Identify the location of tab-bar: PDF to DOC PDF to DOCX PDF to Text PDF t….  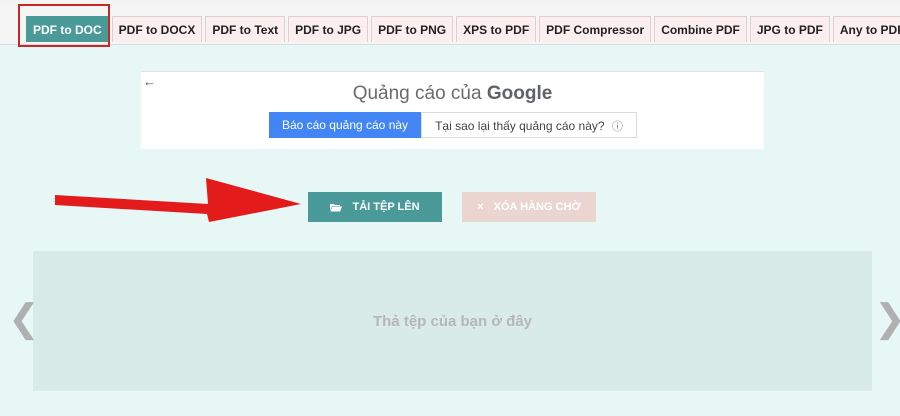
(450, 25).